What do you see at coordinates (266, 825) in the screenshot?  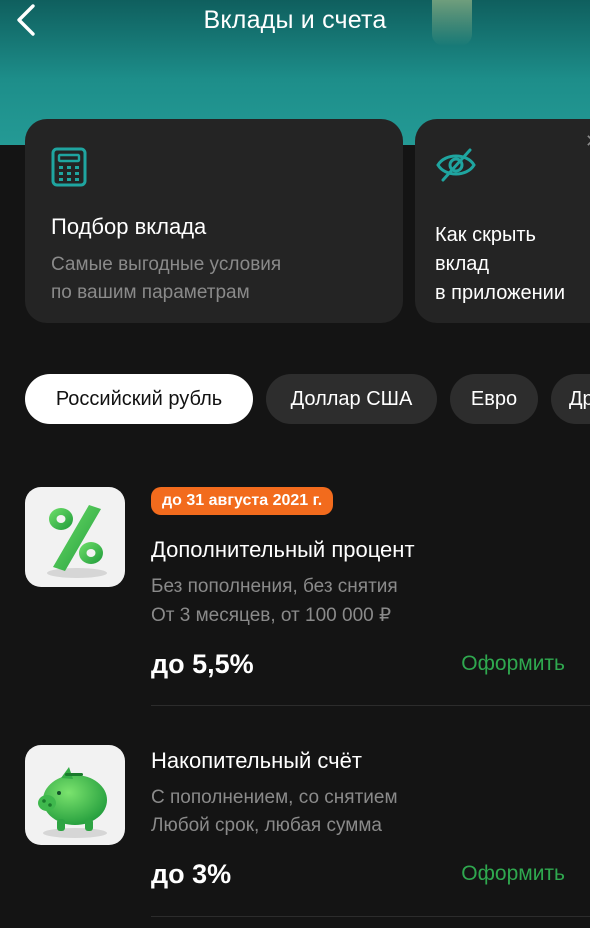 I see `product-terms: Любой срок, любая сумма` at bounding box center [266, 825].